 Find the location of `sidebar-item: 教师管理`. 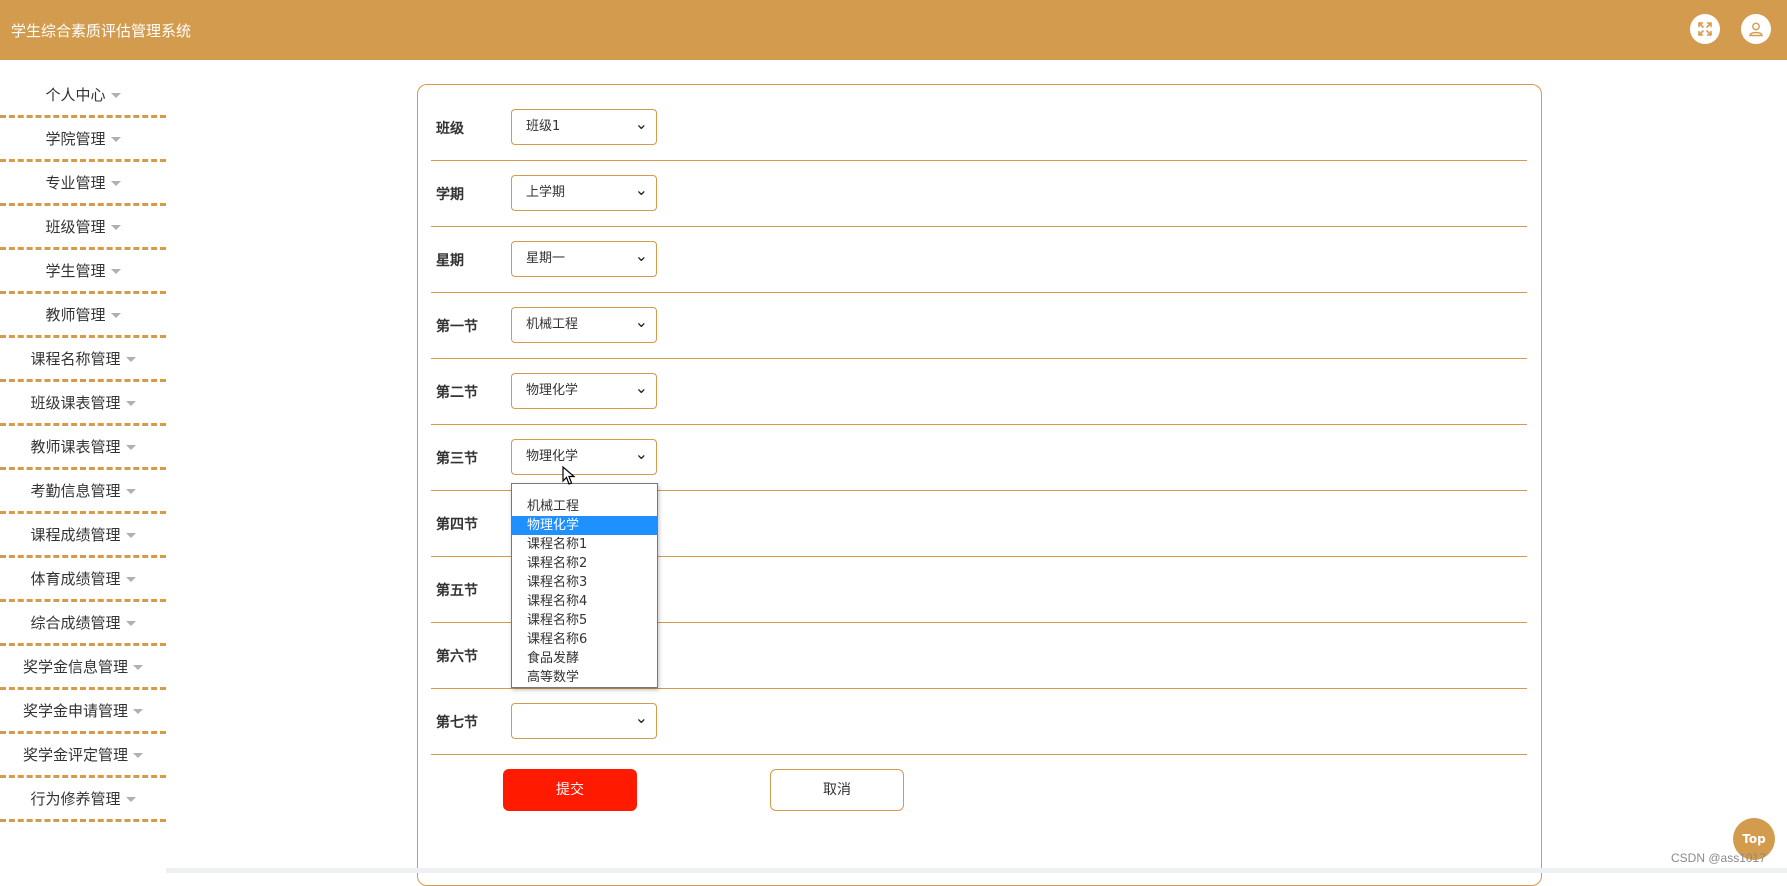

sidebar-item: 教师管理 is located at coordinates (83, 316).